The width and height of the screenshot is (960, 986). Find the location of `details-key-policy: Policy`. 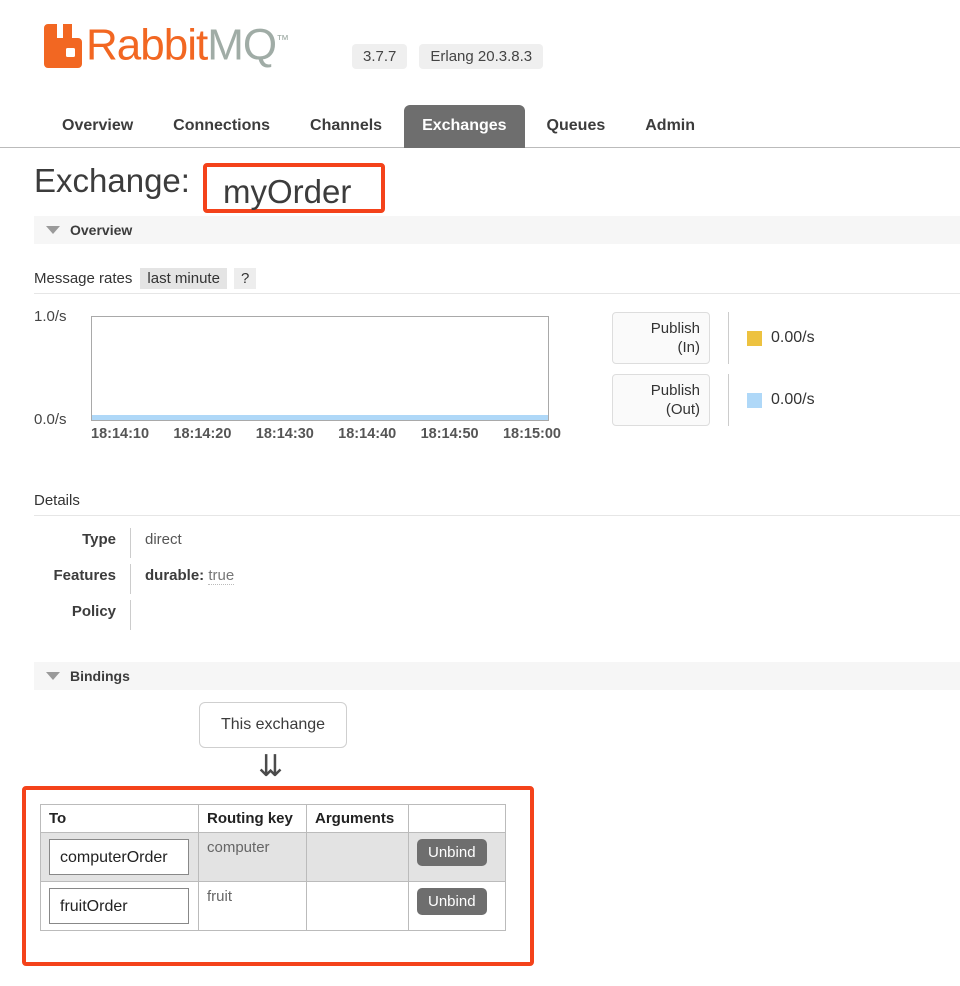

details-key-policy: Policy is located at coordinates (93, 611).